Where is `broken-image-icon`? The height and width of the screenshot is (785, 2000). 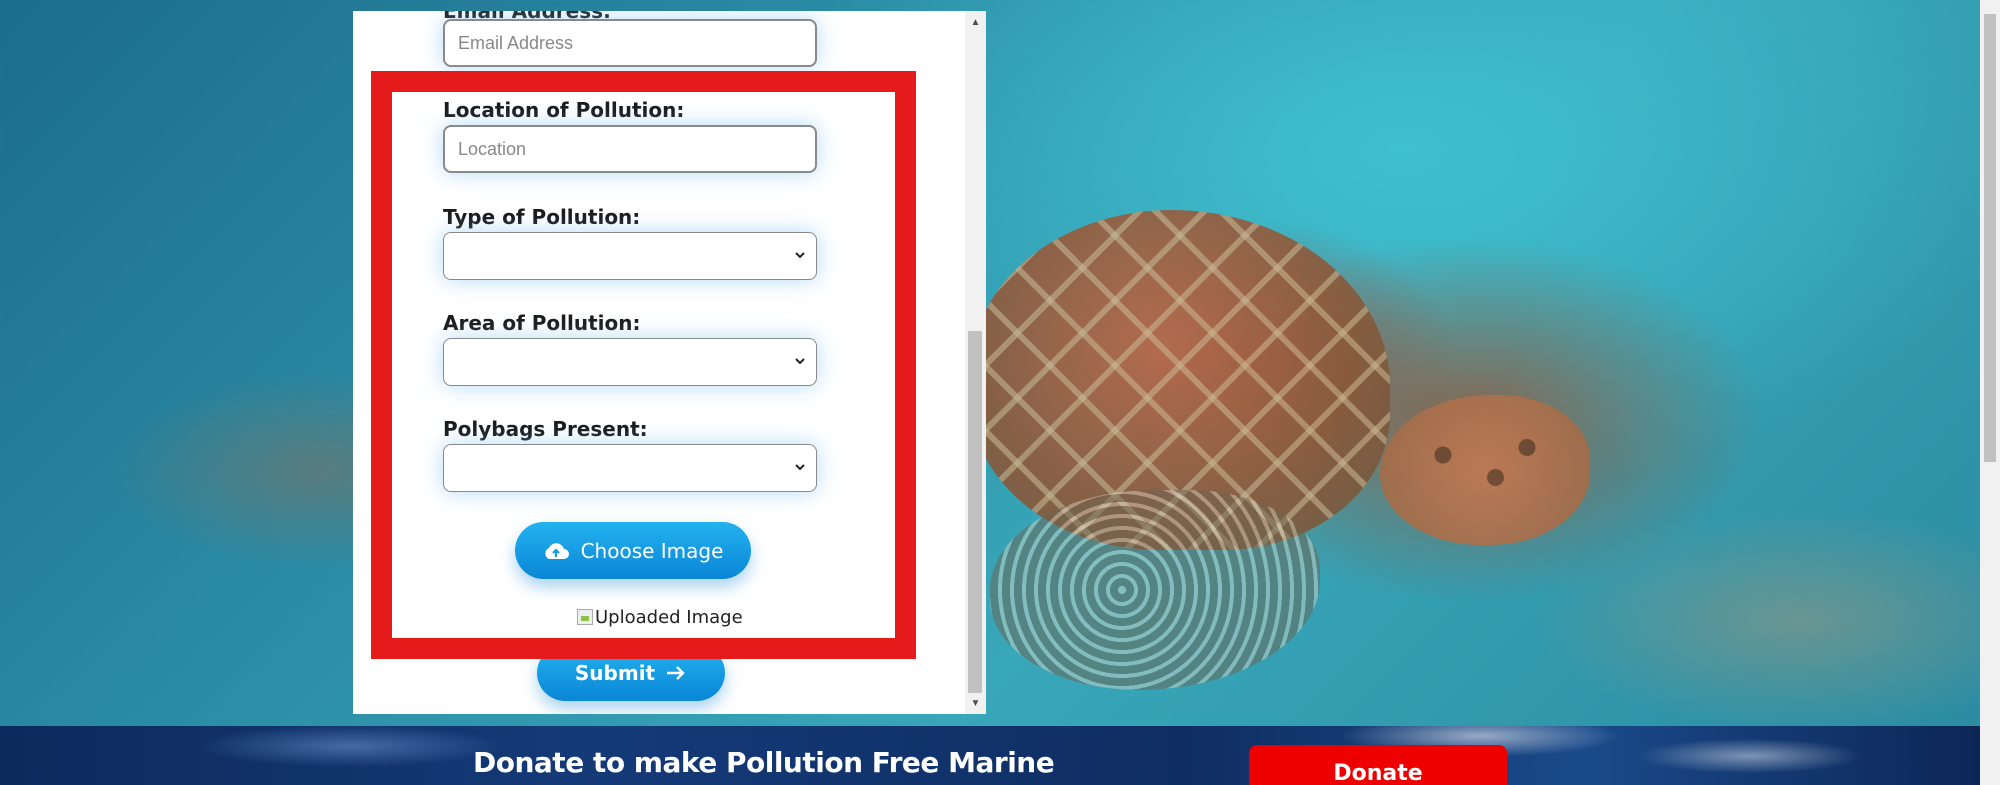
broken-image-icon is located at coordinates (585, 617).